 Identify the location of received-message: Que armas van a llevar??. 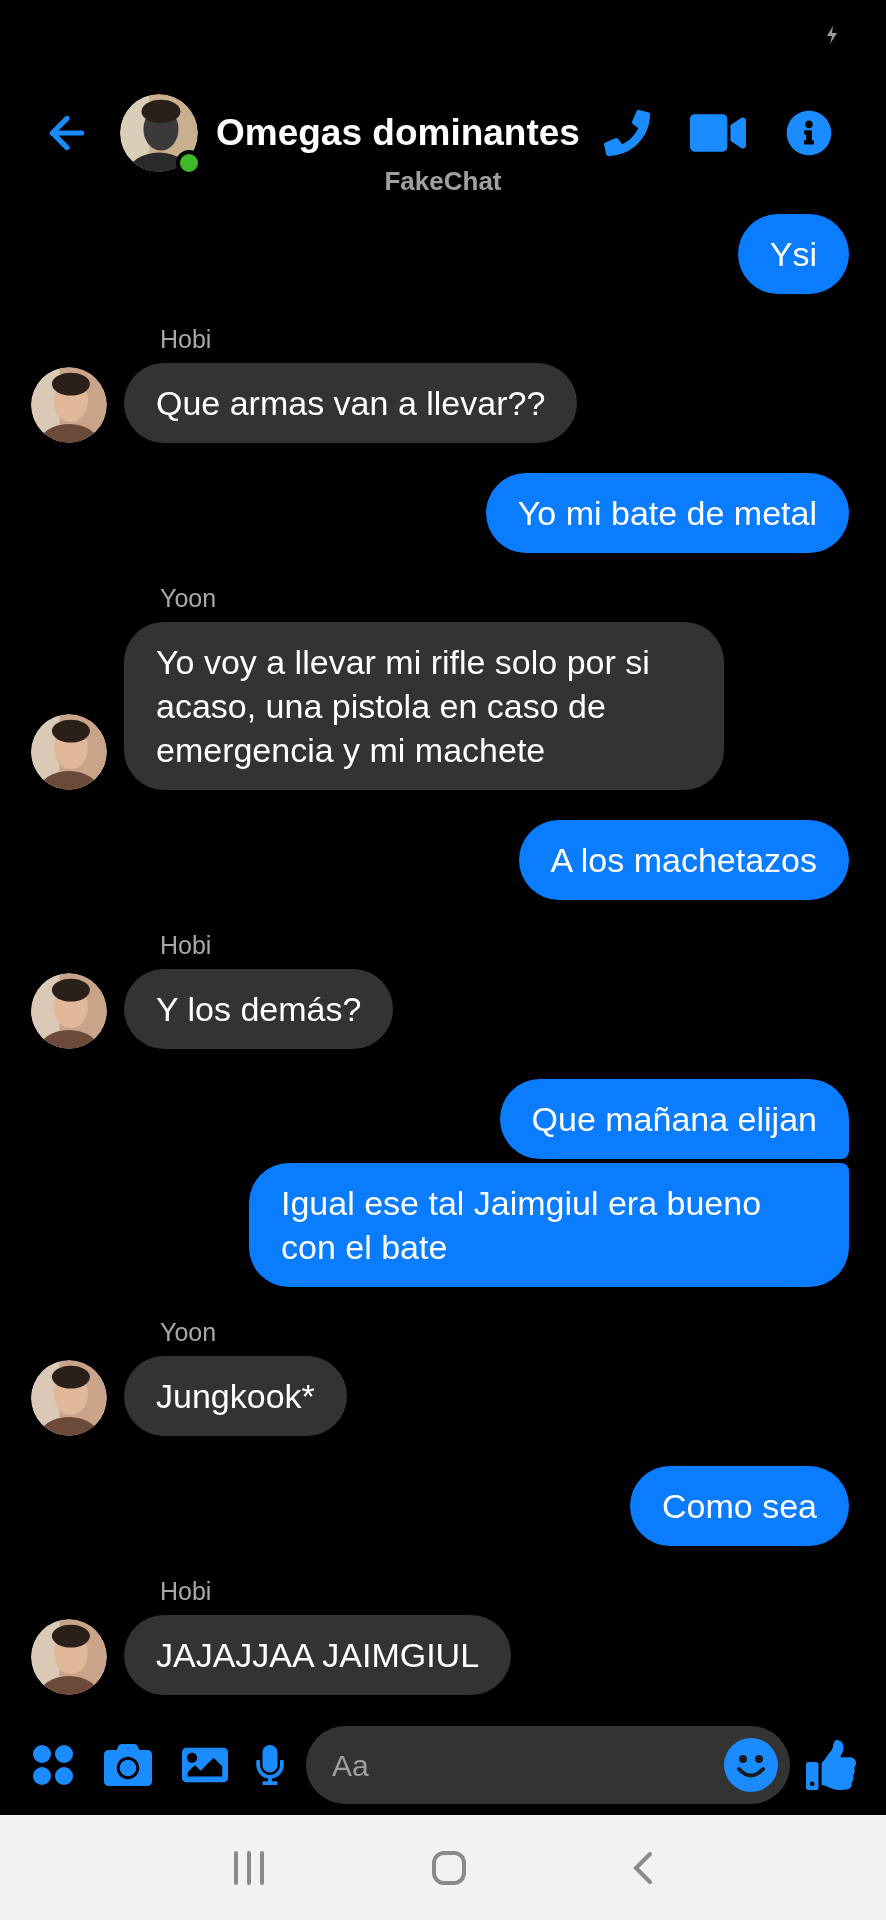
(351, 403).